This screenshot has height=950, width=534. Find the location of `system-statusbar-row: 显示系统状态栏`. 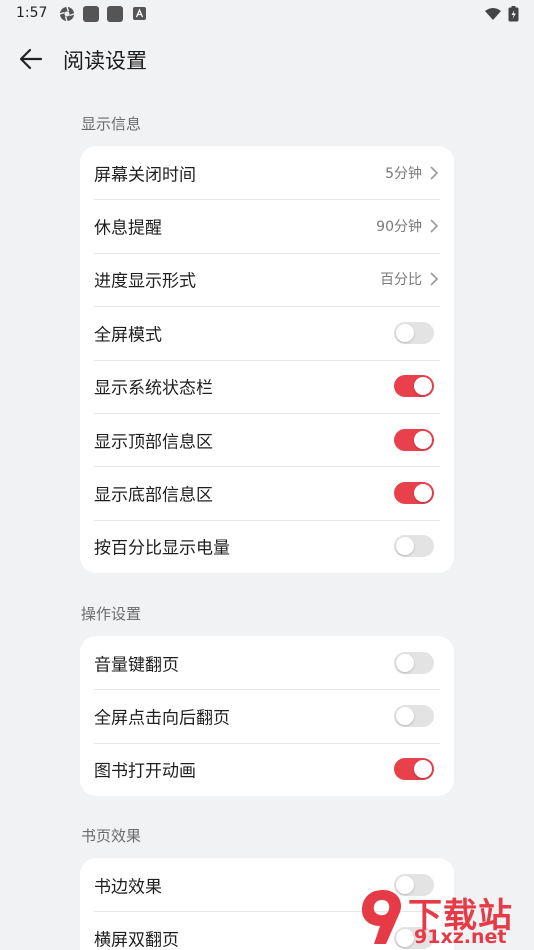

system-statusbar-row: 显示系统状态栏 is located at coordinates (267, 386).